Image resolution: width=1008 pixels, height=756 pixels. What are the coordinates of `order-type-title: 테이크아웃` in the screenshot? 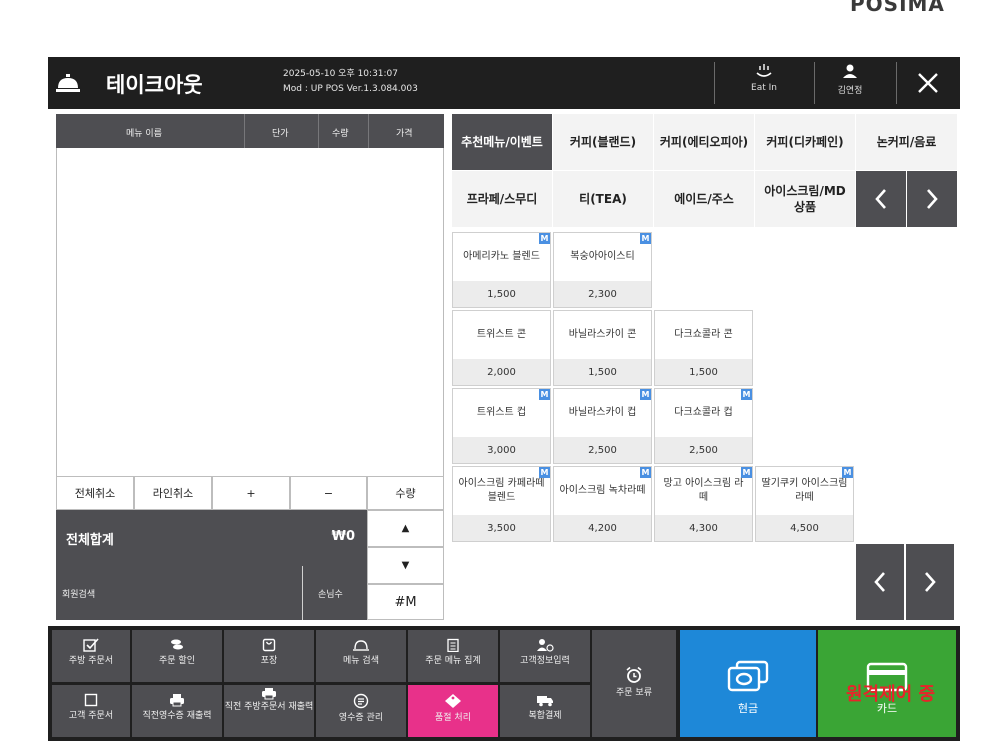 It's located at (154, 85).